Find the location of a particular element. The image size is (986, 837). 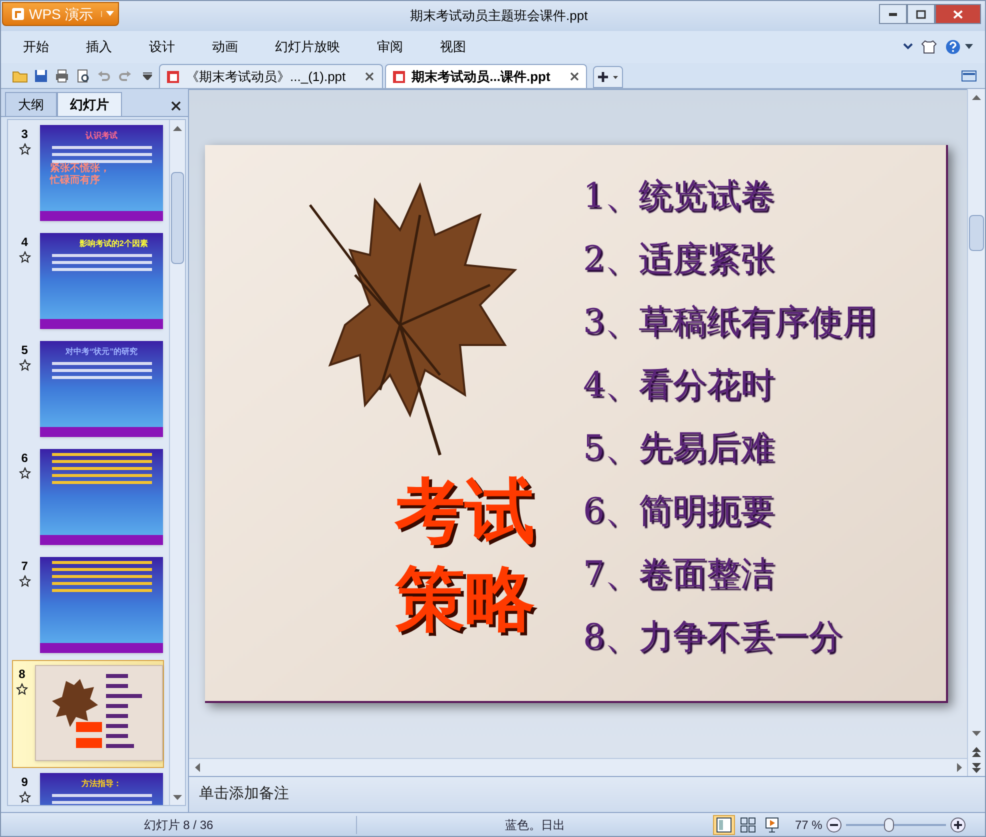

minimize-icon is located at coordinates (893, 14).